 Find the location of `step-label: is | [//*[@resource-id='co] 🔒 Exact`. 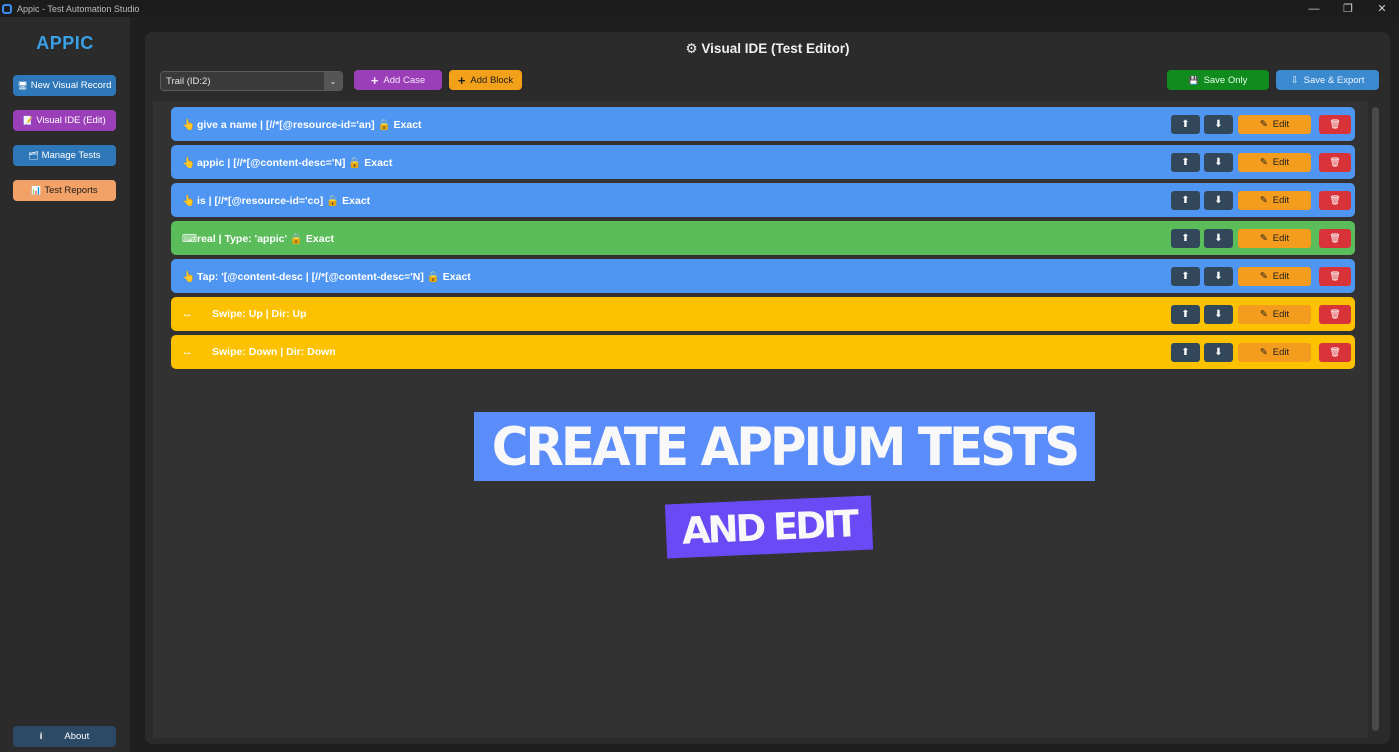

step-label: is | [//*[@resource-id='co] 🔒 Exact is located at coordinates (284, 201).